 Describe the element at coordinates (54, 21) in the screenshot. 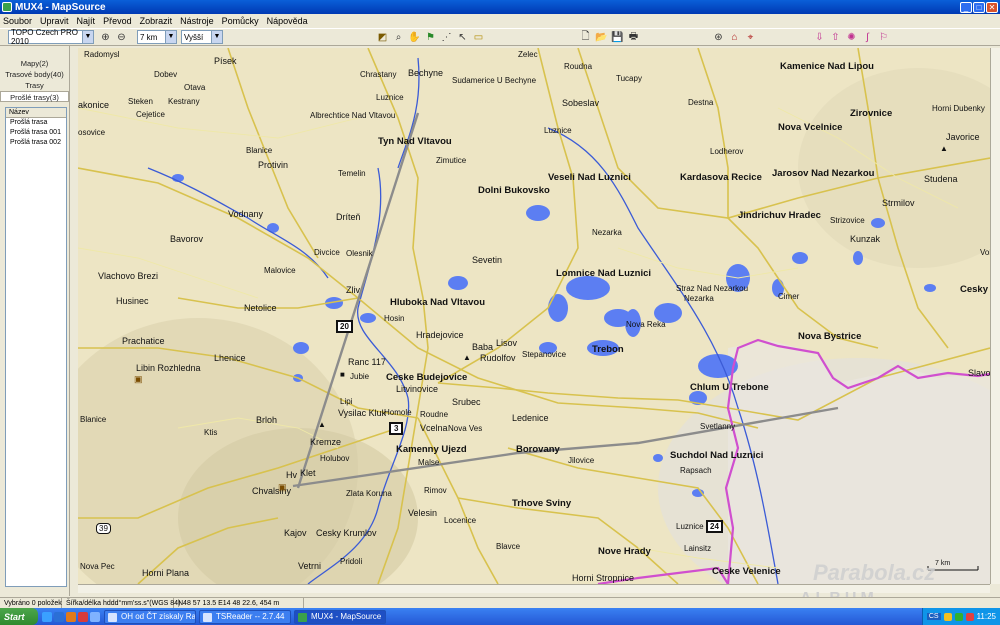

I see `menu-upravit: Upravit` at that location.